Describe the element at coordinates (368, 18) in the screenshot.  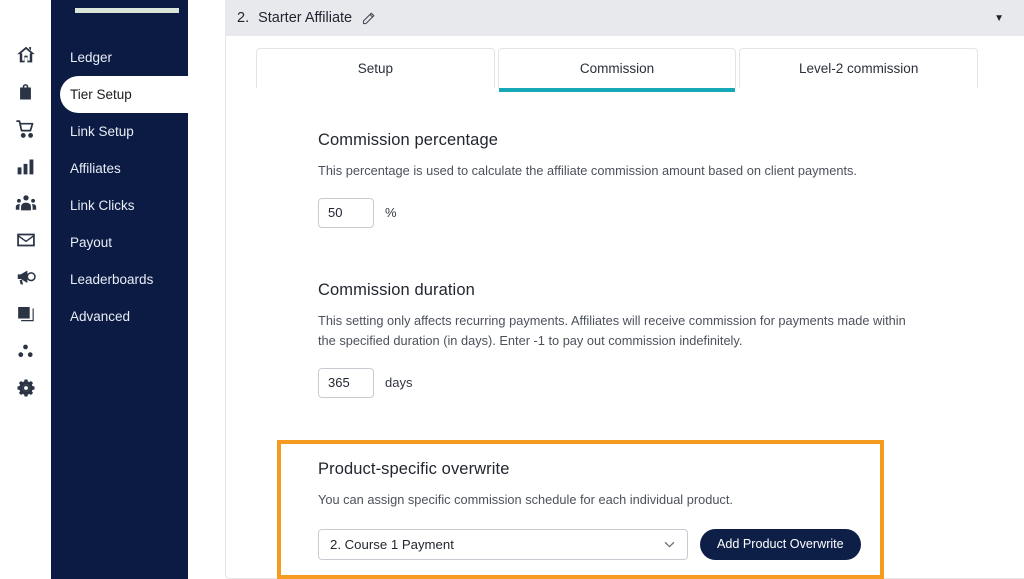
I see `pencil-icon` at that location.